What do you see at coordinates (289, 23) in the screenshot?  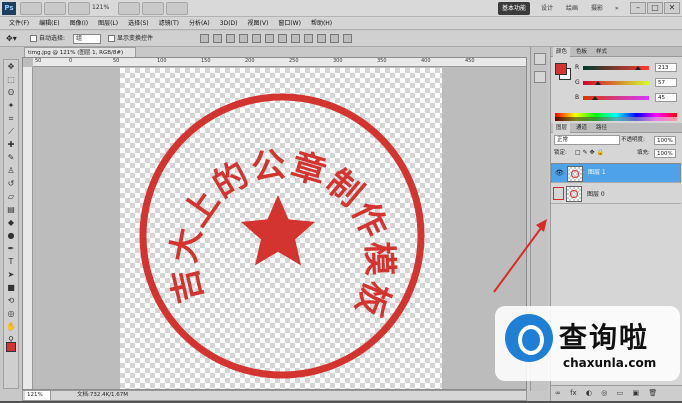 I see `menu-window: 窗口(W)` at bounding box center [289, 23].